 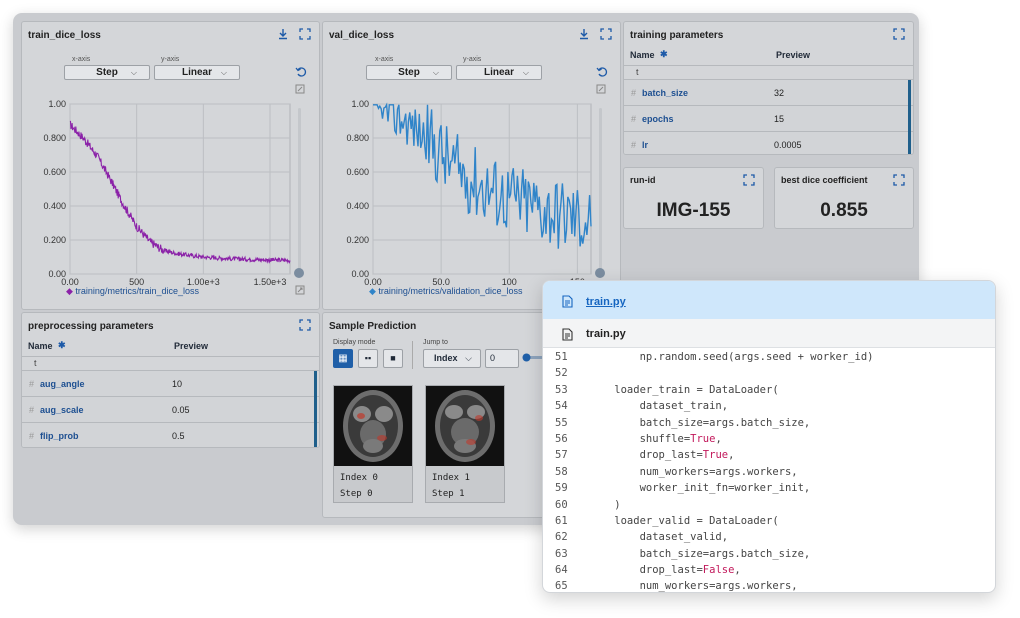 What do you see at coordinates (684, 389) in the screenshot?
I see `line-text: loader_train = DataLoader(` at bounding box center [684, 389].